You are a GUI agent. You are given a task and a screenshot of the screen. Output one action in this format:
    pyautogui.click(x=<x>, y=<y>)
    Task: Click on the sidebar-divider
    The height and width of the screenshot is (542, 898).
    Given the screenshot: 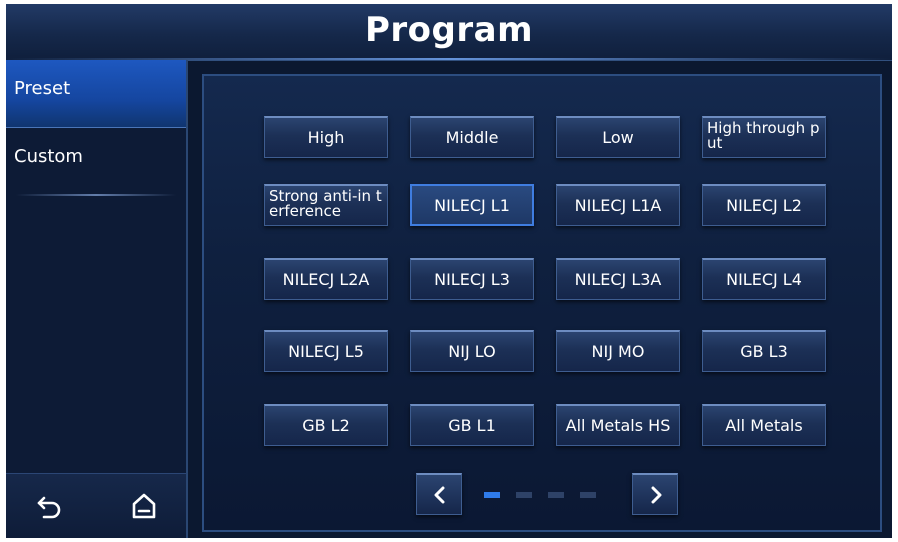 What is the action you would take?
    pyautogui.click(x=96, y=195)
    